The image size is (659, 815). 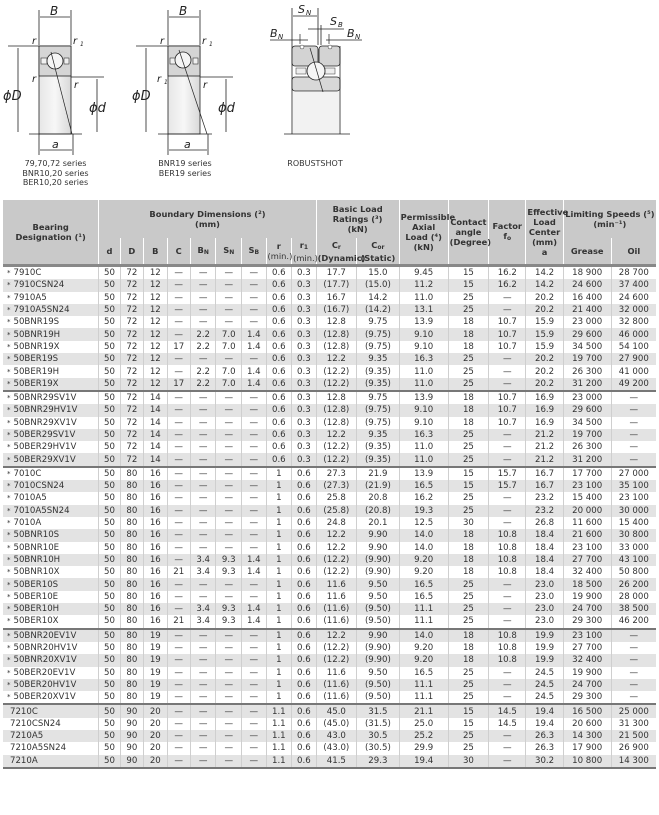 What do you see at coordinates (633, 723) in the screenshot?
I see `cell-oil: 31 300` at bounding box center [633, 723].